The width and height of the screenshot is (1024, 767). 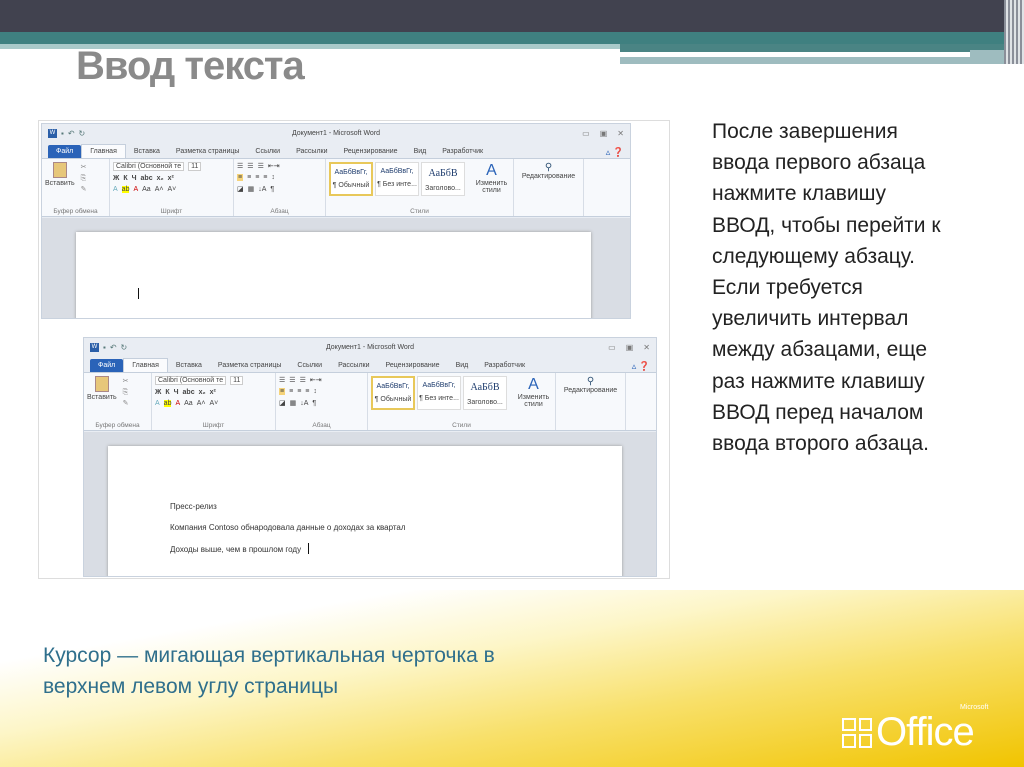 I want to click on multilevel-icon: ☰, so click(x=303, y=380).